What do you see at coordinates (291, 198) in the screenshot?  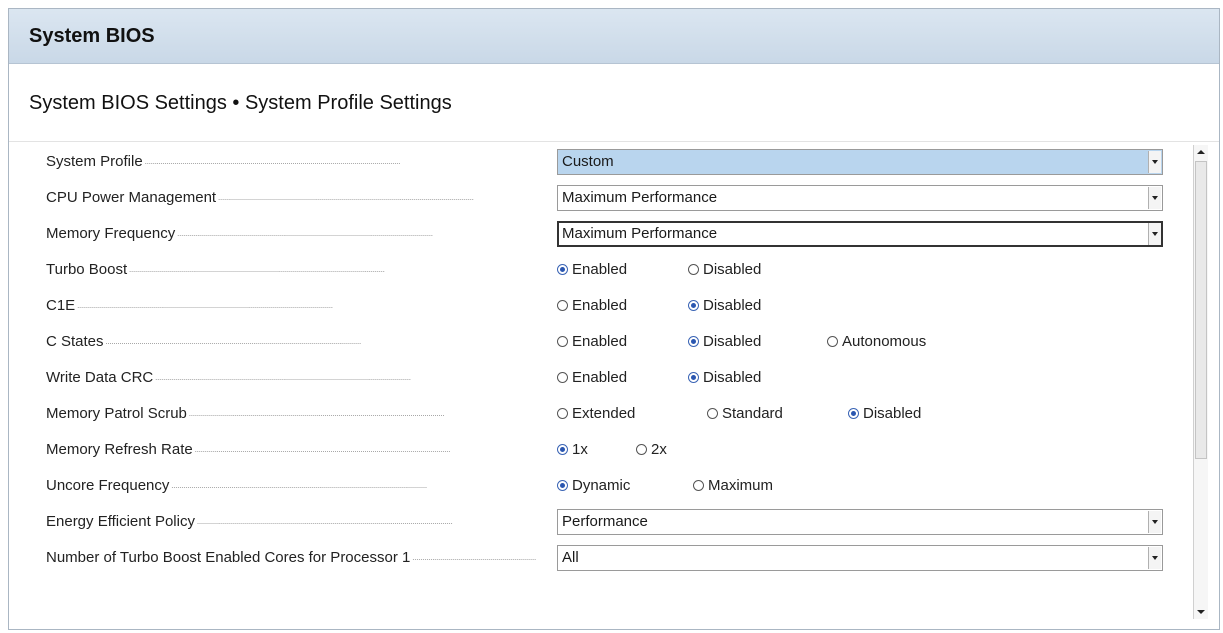 I see `setting-label: CPU Power Management` at bounding box center [291, 198].